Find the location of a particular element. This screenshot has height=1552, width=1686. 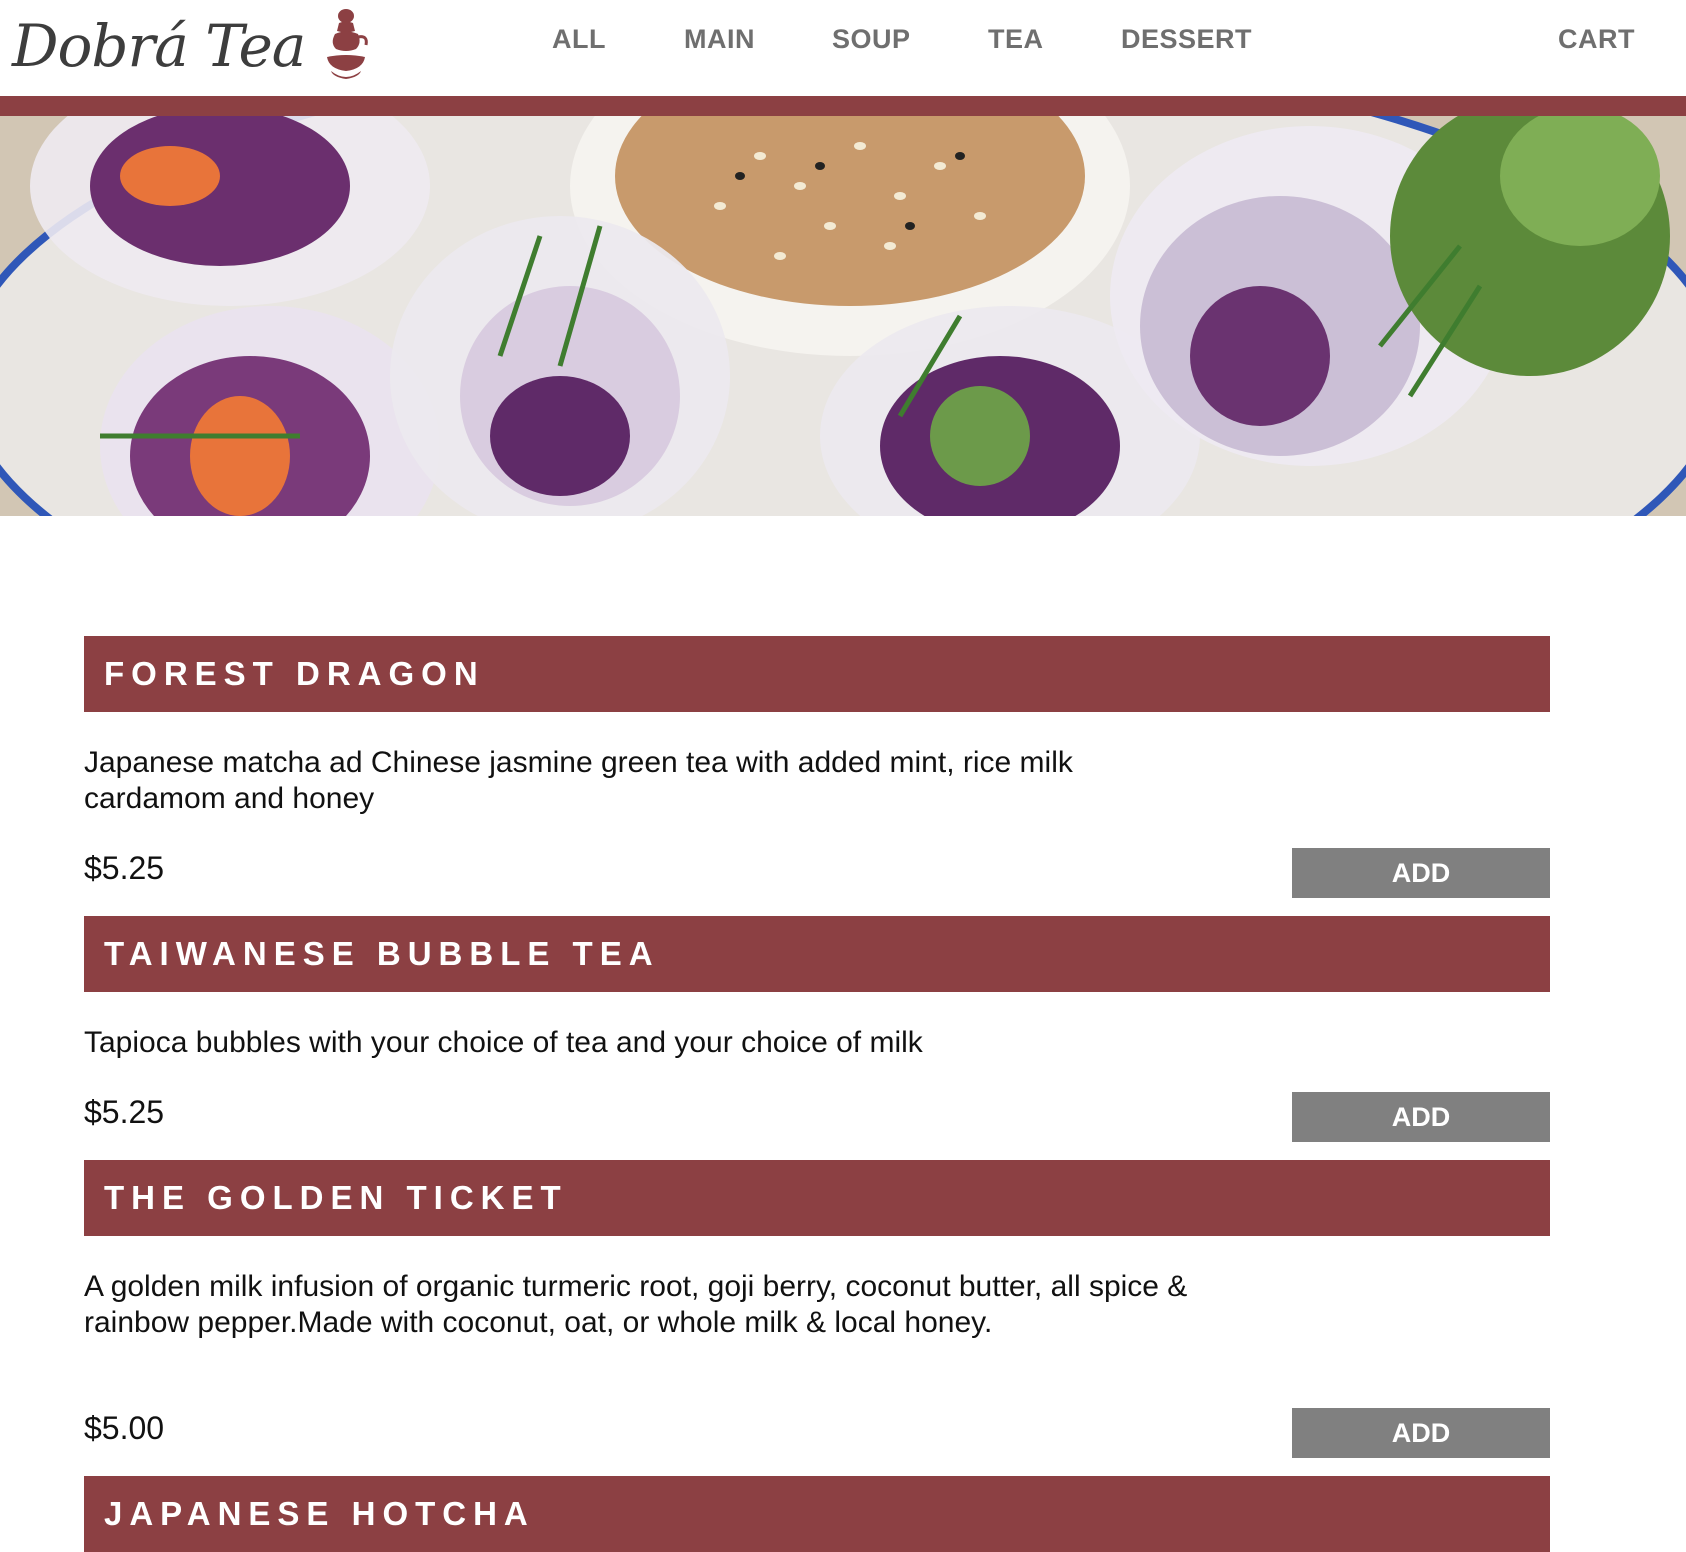

menu-item-title: JAPANESE HOTCHA is located at coordinates (817, 1514).